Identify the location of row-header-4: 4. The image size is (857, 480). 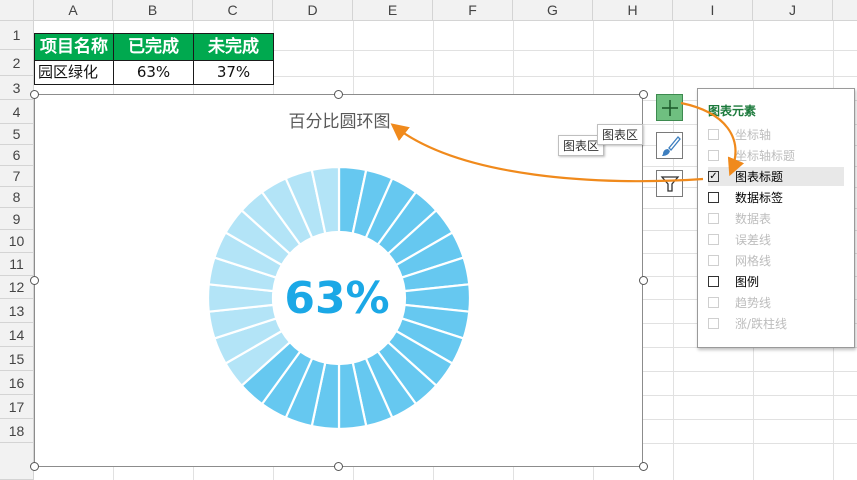
(17, 112).